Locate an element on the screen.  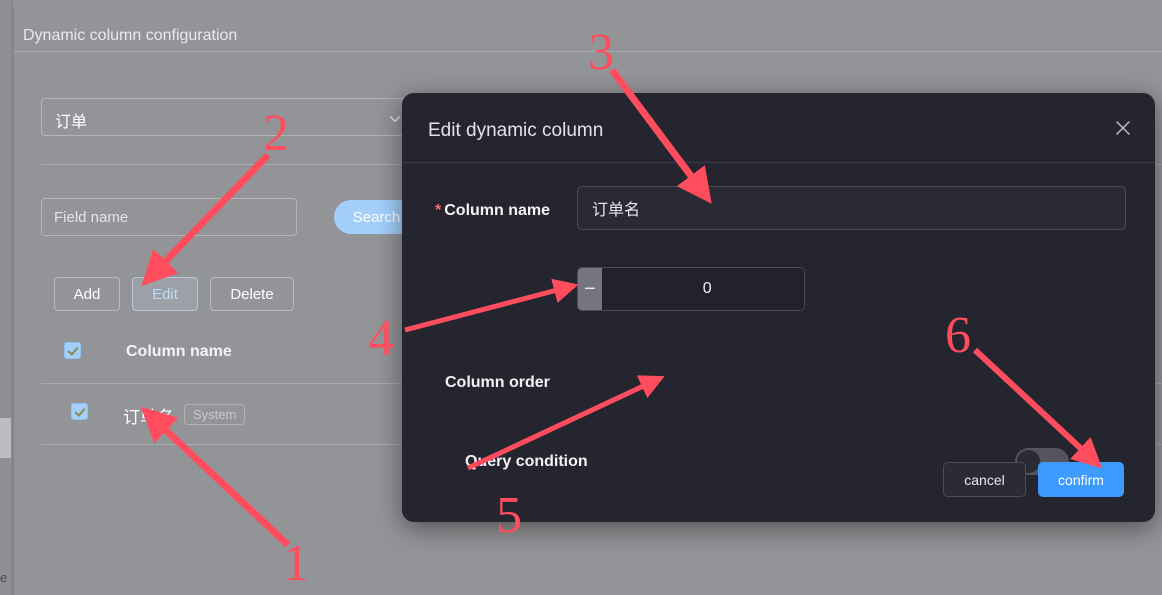
select-all-checkbox is located at coordinates (72, 350).